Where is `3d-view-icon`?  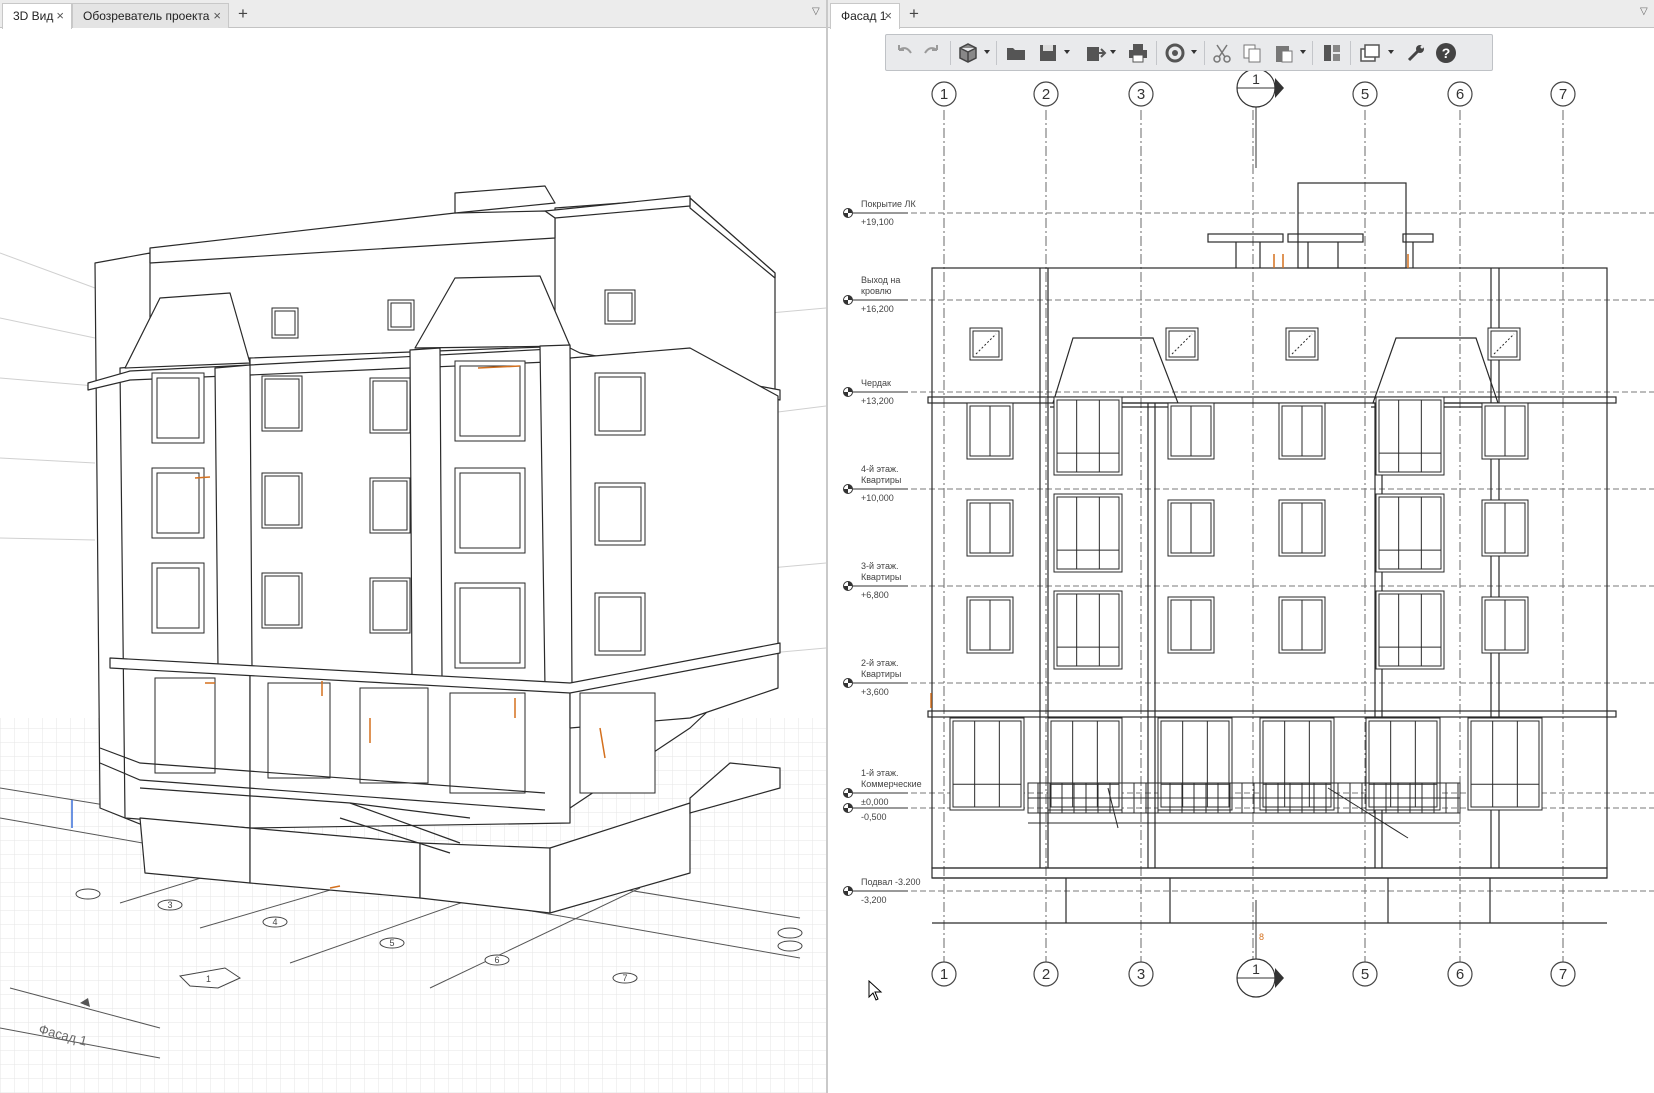
3d-view-icon is located at coordinates (968, 53).